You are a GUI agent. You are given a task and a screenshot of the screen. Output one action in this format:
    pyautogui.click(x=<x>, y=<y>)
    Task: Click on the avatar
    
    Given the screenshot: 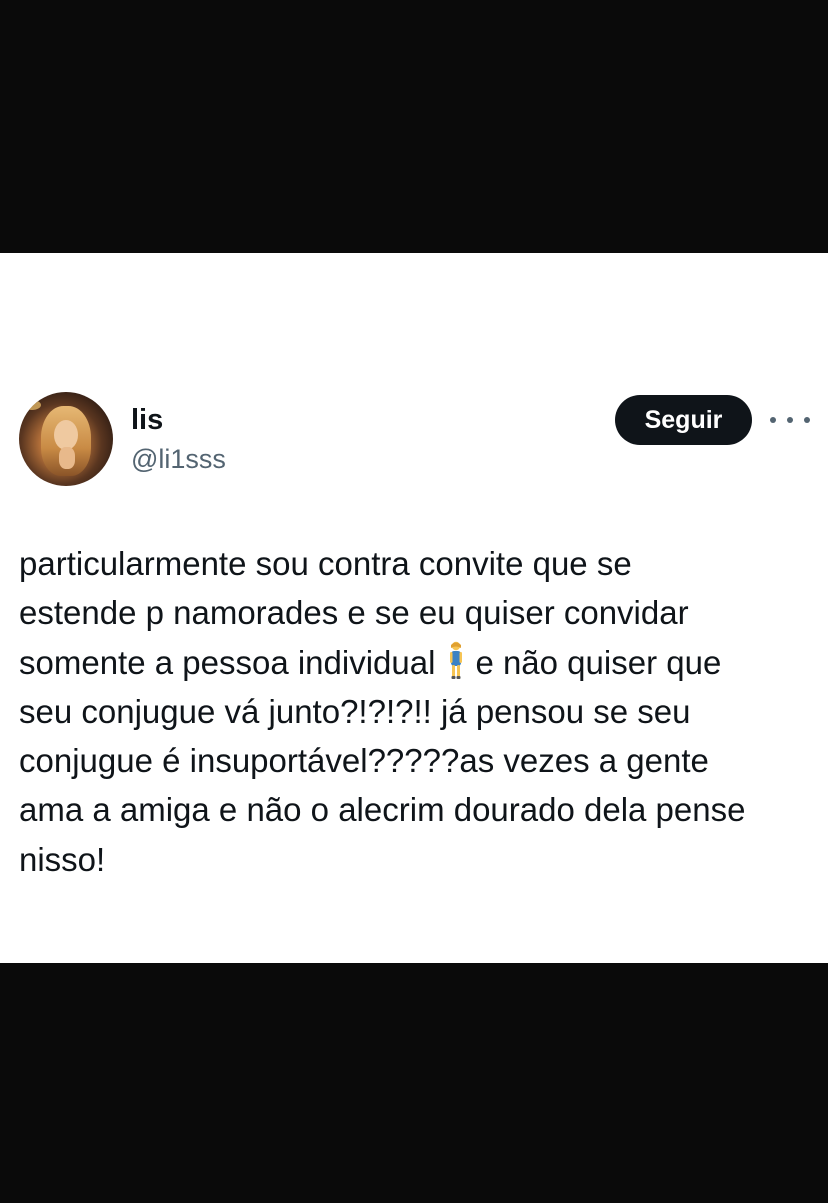 What is the action you would take?
    pyautogui.click(x=66, y=439)
    